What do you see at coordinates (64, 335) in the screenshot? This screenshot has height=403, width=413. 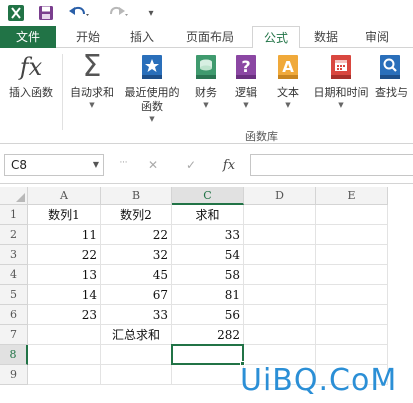 I see `cell-a7` at bounding box center [64, 335].